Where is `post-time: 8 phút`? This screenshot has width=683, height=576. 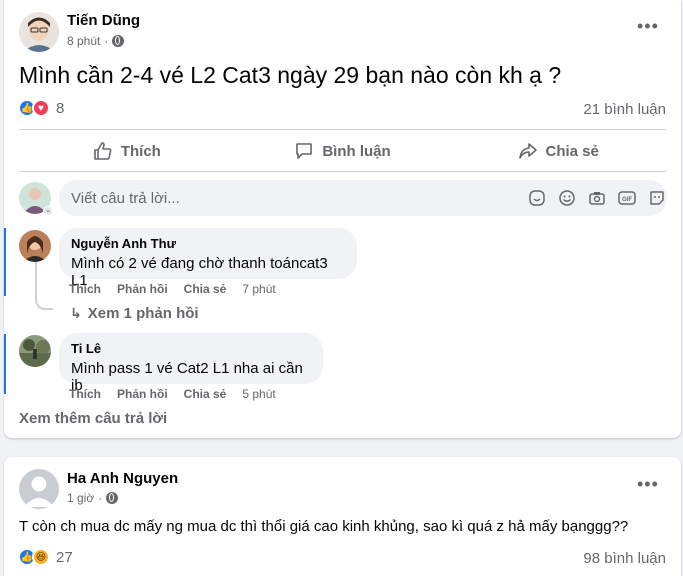
post-time: 8 phút is located at coordinates (83, 41).